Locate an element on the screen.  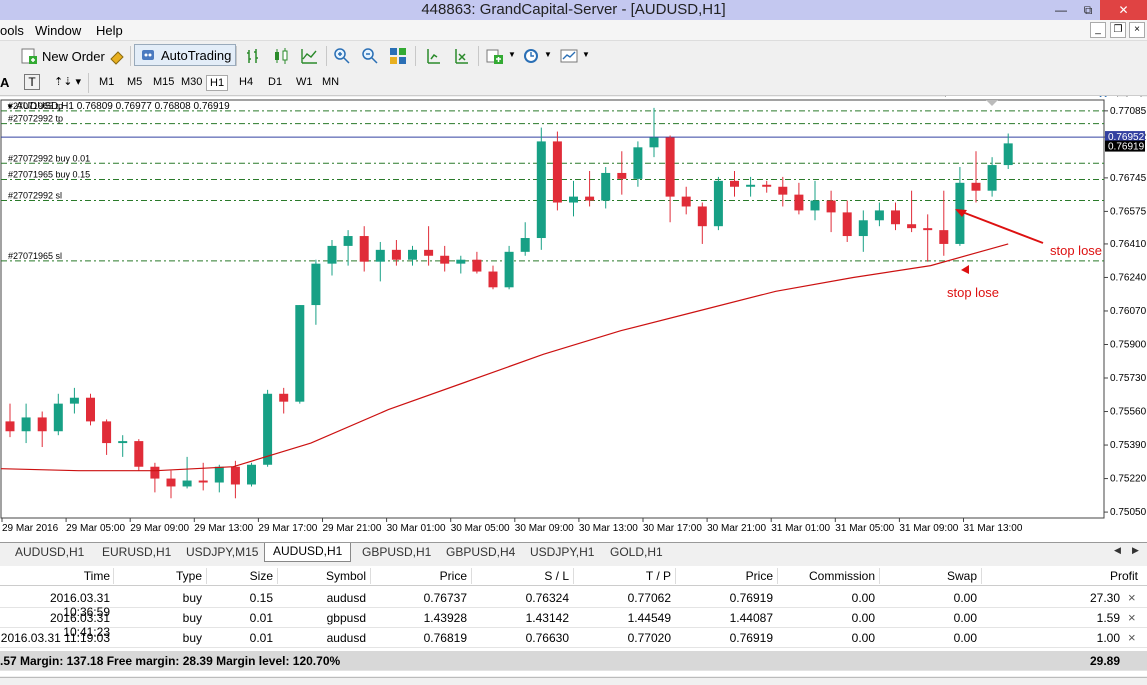
col-tp: T / P is located at coordinates (625, 576).